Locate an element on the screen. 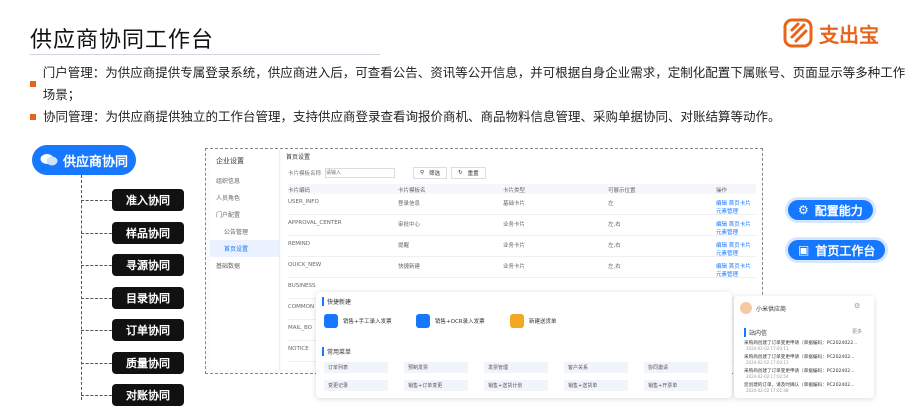 This screenshot has height=406, width=911. title-underline is located at coordinates (205, 54).